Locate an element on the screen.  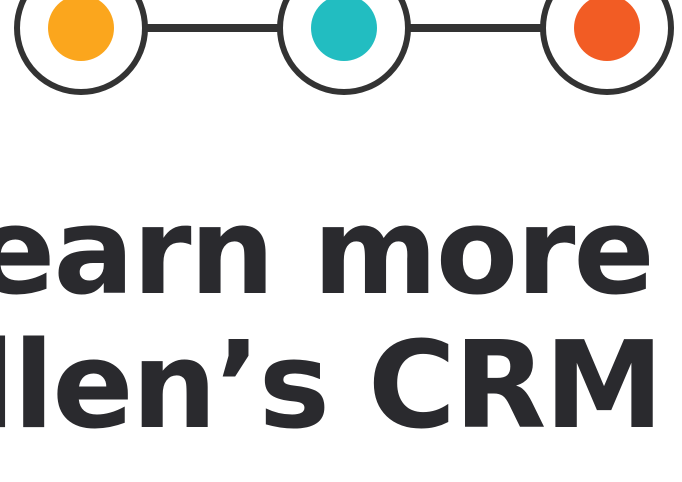
step-3-node is located at coordinates (607, 47).